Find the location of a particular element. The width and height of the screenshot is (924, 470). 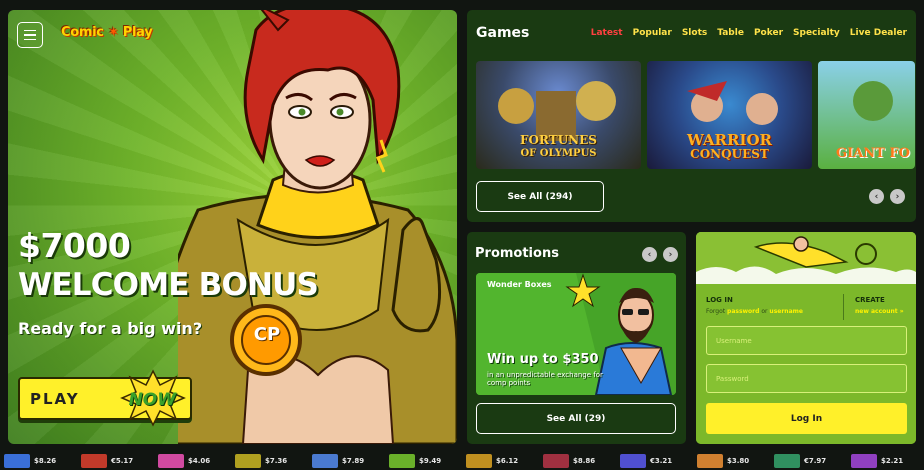

game-title: WARRIOR CONQUEST is located at coordinates (729, 146).